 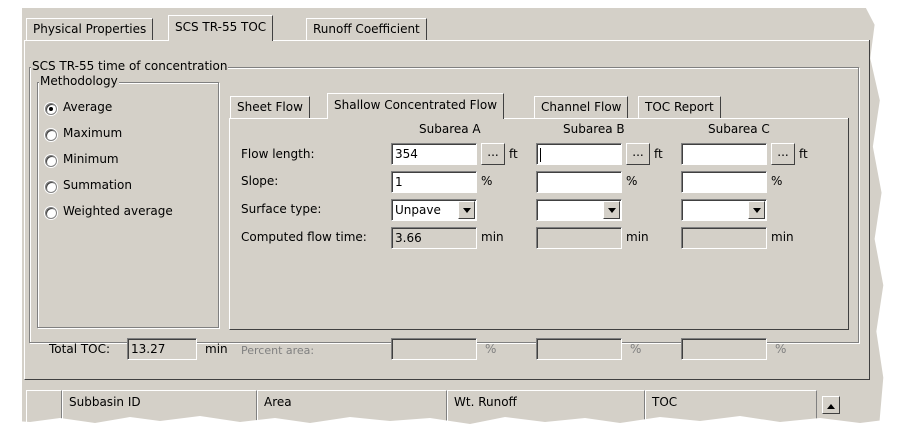 I want to click on tab-physical-properties: Physical Properties, so click(x=90, y=29).